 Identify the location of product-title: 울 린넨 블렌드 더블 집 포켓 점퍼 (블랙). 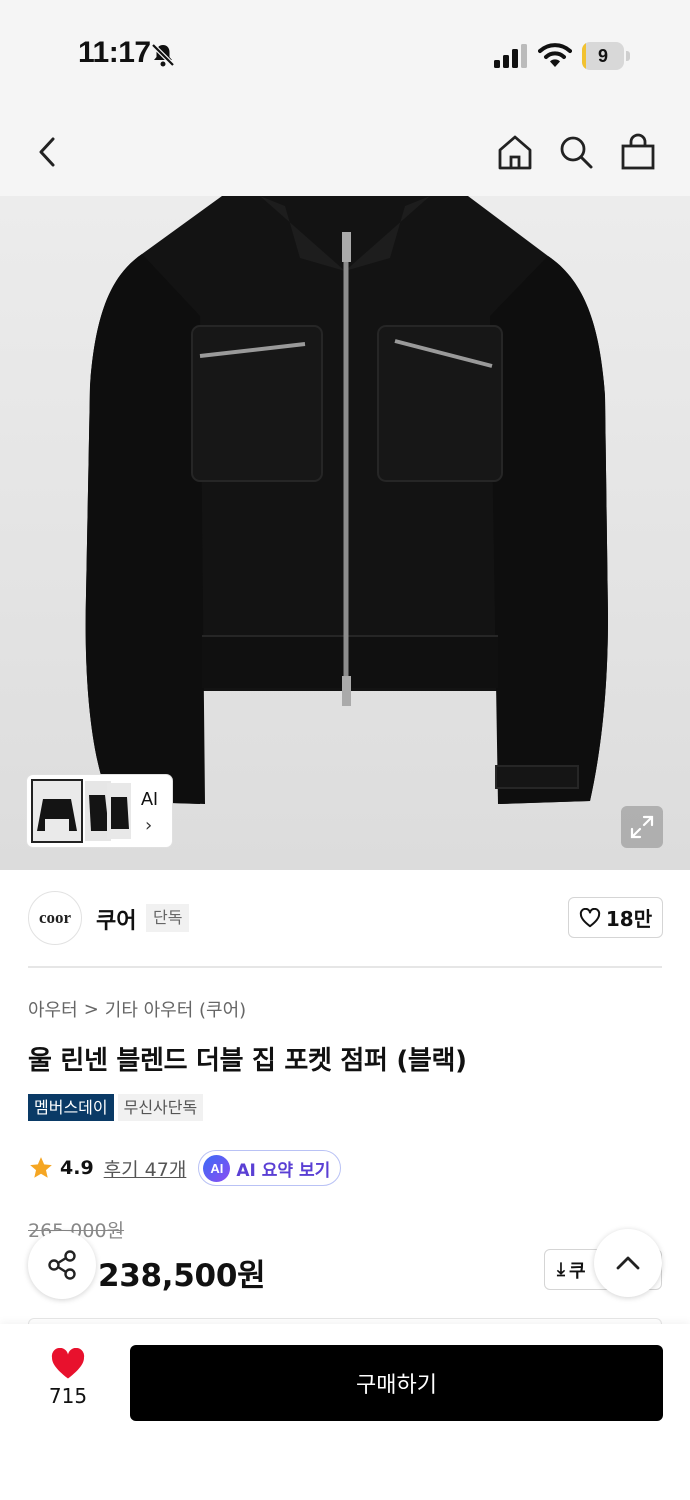
(247, 1061).